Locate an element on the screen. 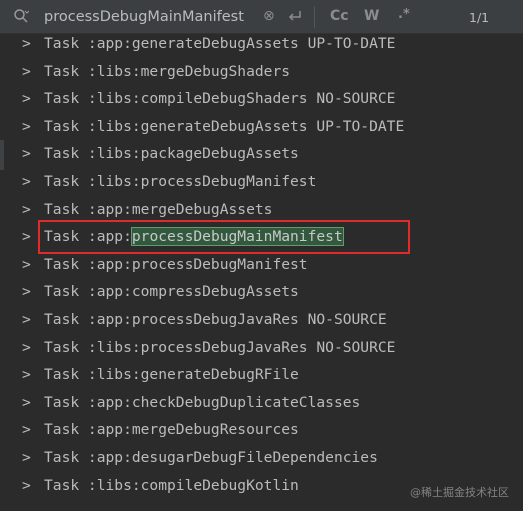 Image resolution: width=523 pixels, height=511 pixels. log-line: > Task :app:processDebugMainManifest is located at coordinates (261, 237).